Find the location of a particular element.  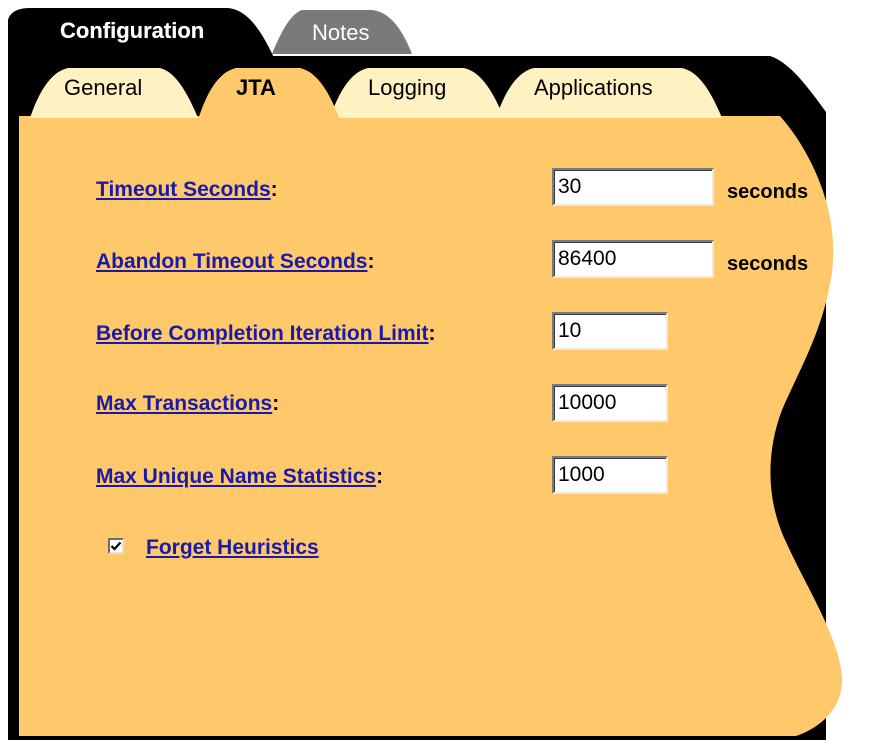

max-unique-name-statistics-input is located at coordinates (610, 475).